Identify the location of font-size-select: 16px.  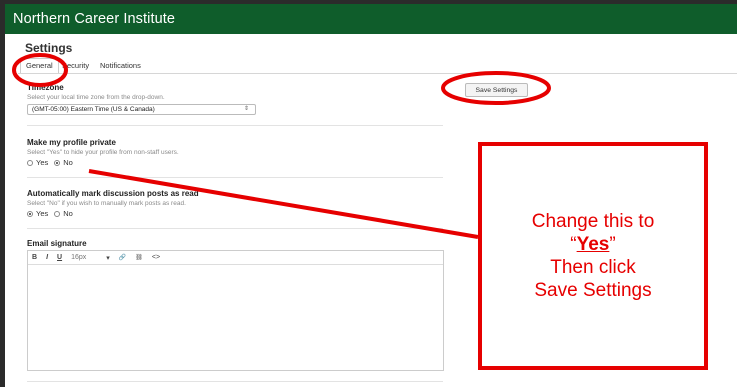
(78, 257).